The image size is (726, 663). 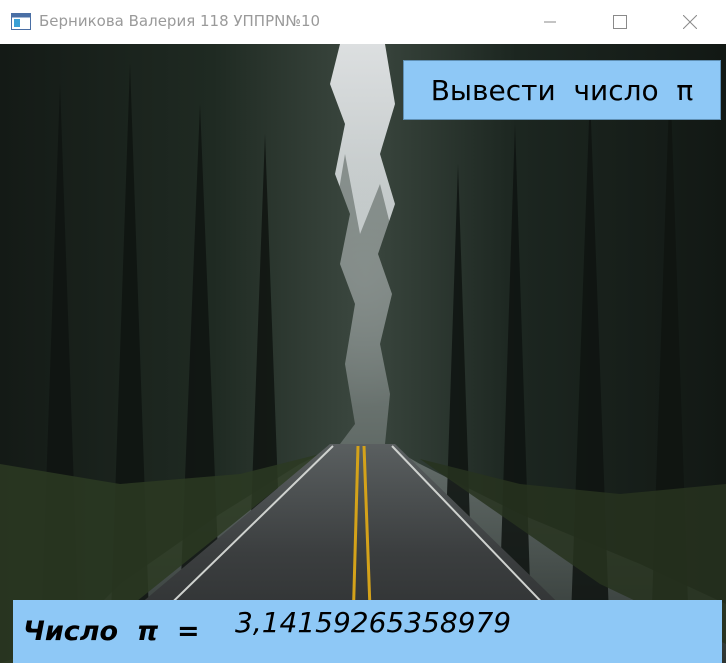 I want to click on minimize-button, so click(x=550, y=22).